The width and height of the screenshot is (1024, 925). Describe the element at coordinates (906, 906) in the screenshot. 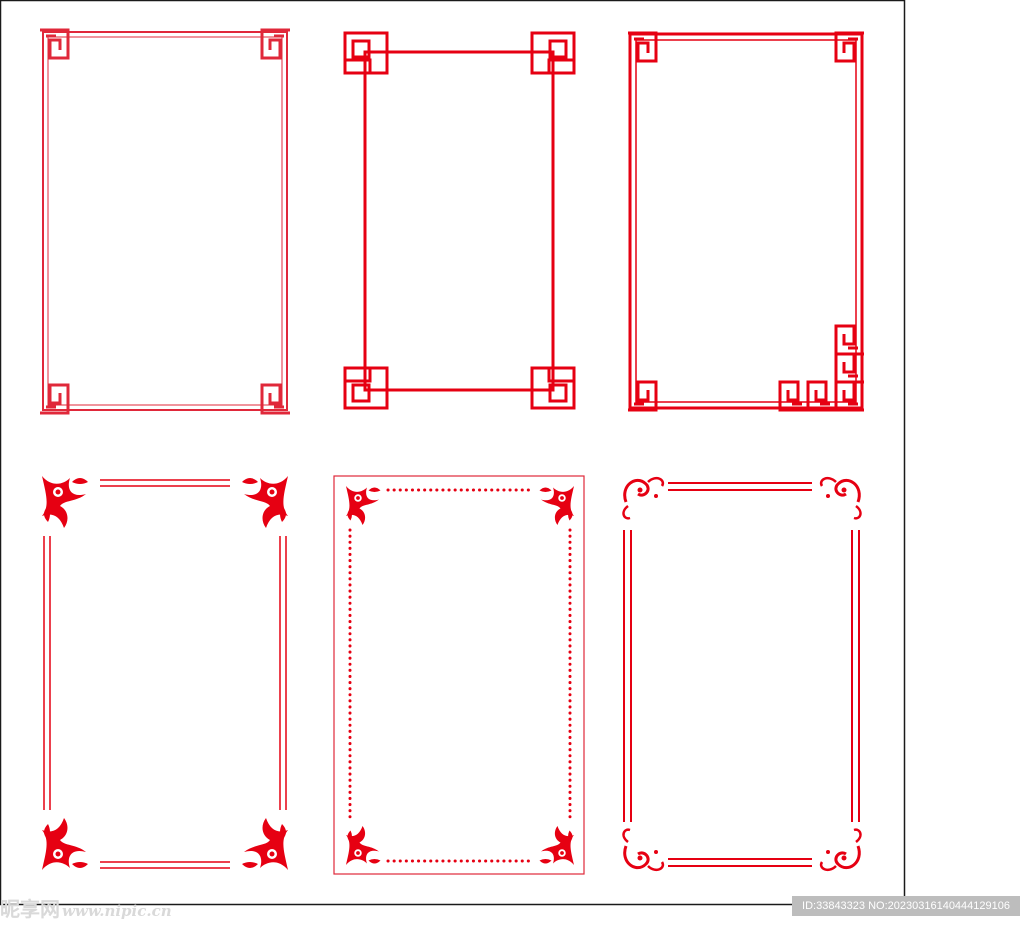

I see `watermark-id-badge: ID:33843323 NO:20230316140444129106` at that location.